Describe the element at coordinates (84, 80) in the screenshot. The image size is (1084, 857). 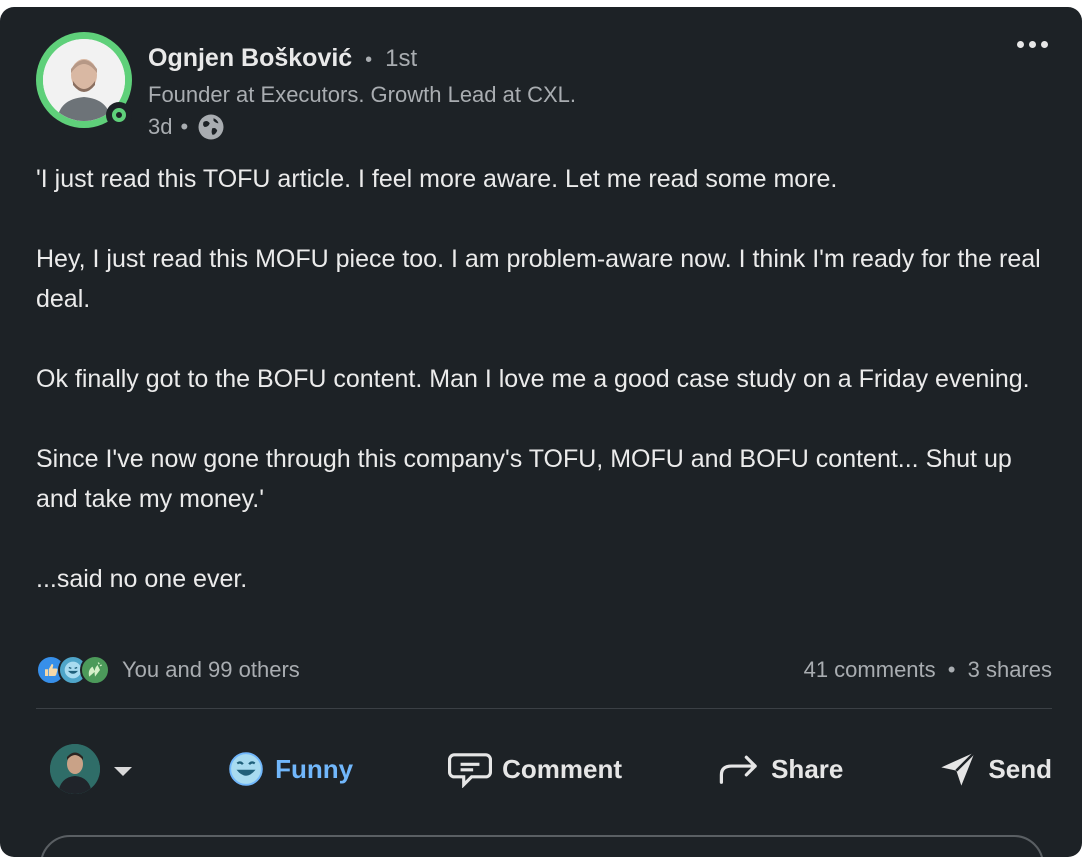
I see `author-avatar` at that location.